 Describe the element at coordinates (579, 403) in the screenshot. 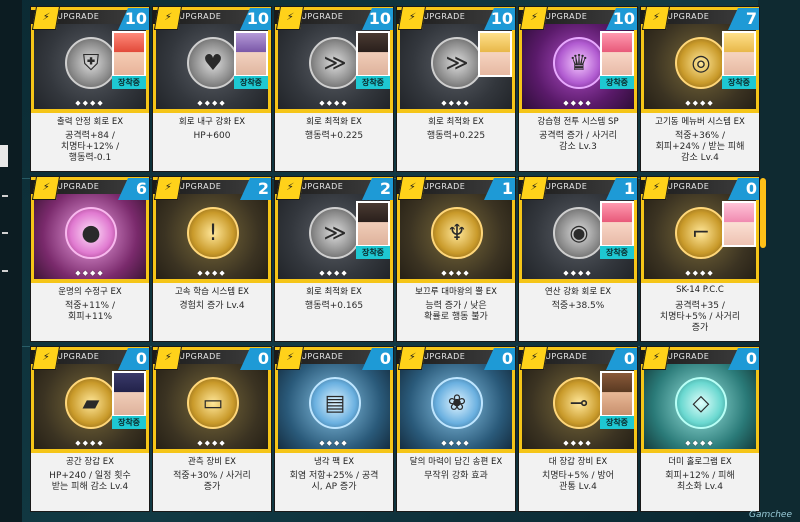

I see `cannon-icon: ⊸` at that location.